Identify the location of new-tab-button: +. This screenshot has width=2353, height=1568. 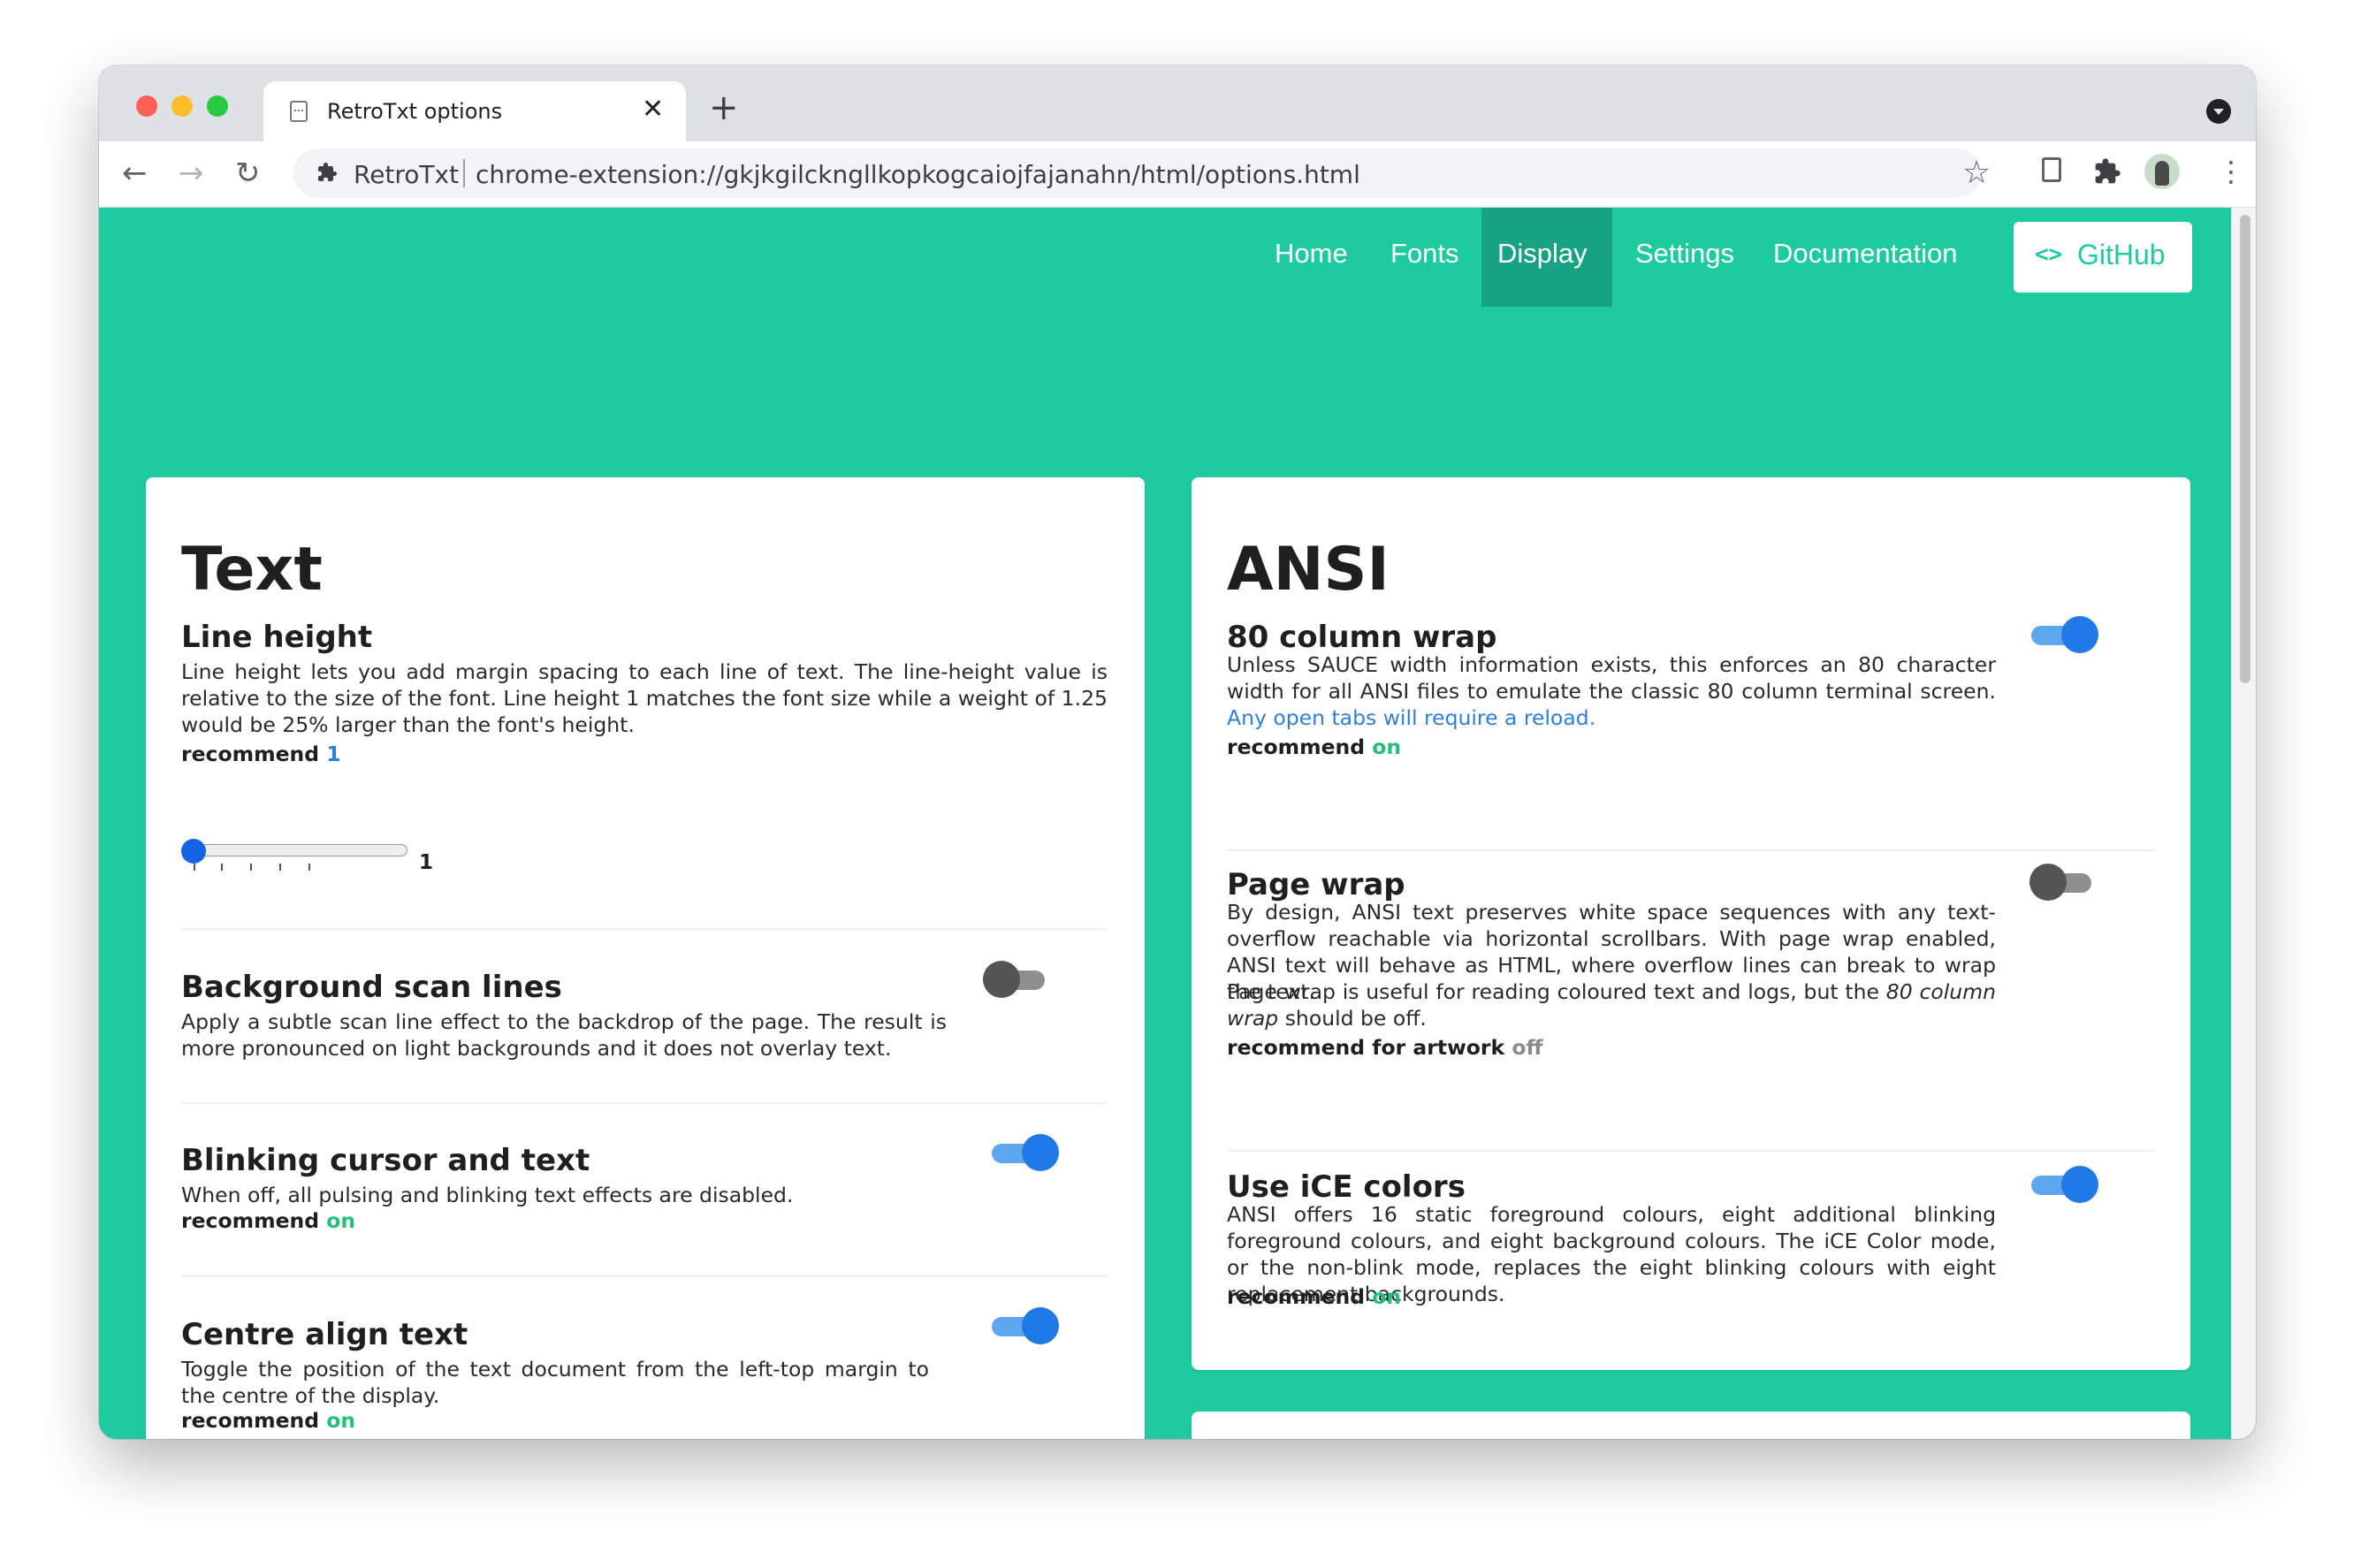
(724, 108).